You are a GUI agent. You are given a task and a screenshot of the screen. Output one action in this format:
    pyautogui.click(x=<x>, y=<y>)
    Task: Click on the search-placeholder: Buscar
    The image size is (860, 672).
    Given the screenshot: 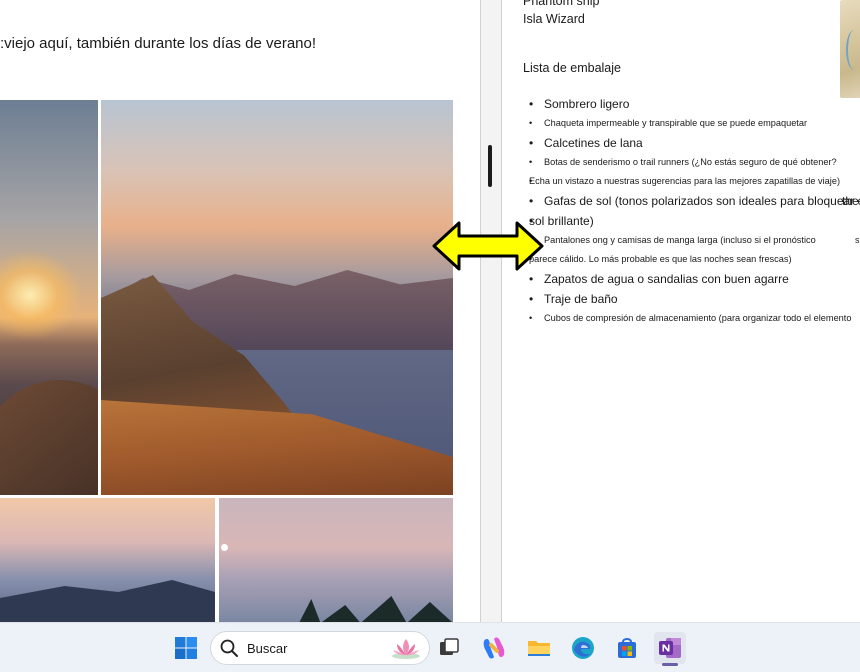 What is the action you would take?
    pyautogui.click(x=267, y=648)
    